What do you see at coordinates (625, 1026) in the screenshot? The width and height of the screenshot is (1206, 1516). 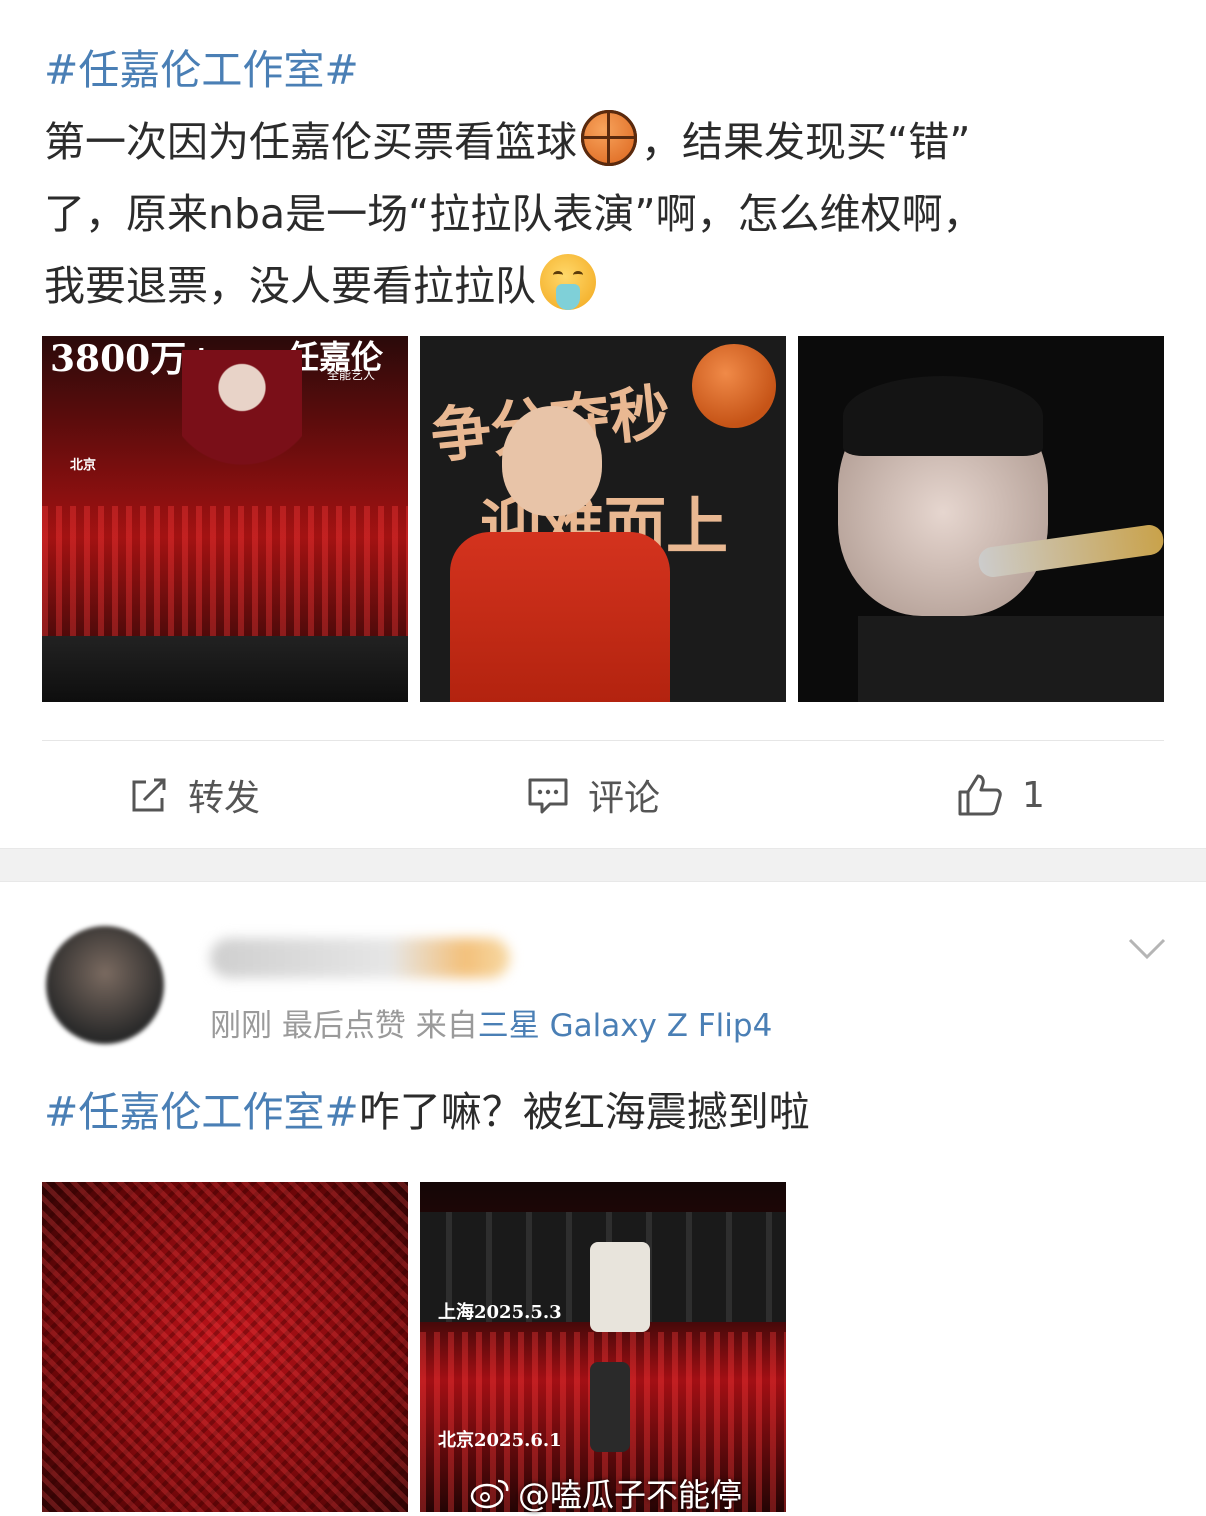 I see `post-device: 三星 Galaxy Z Flip4` at bounding box center [625, 1026].